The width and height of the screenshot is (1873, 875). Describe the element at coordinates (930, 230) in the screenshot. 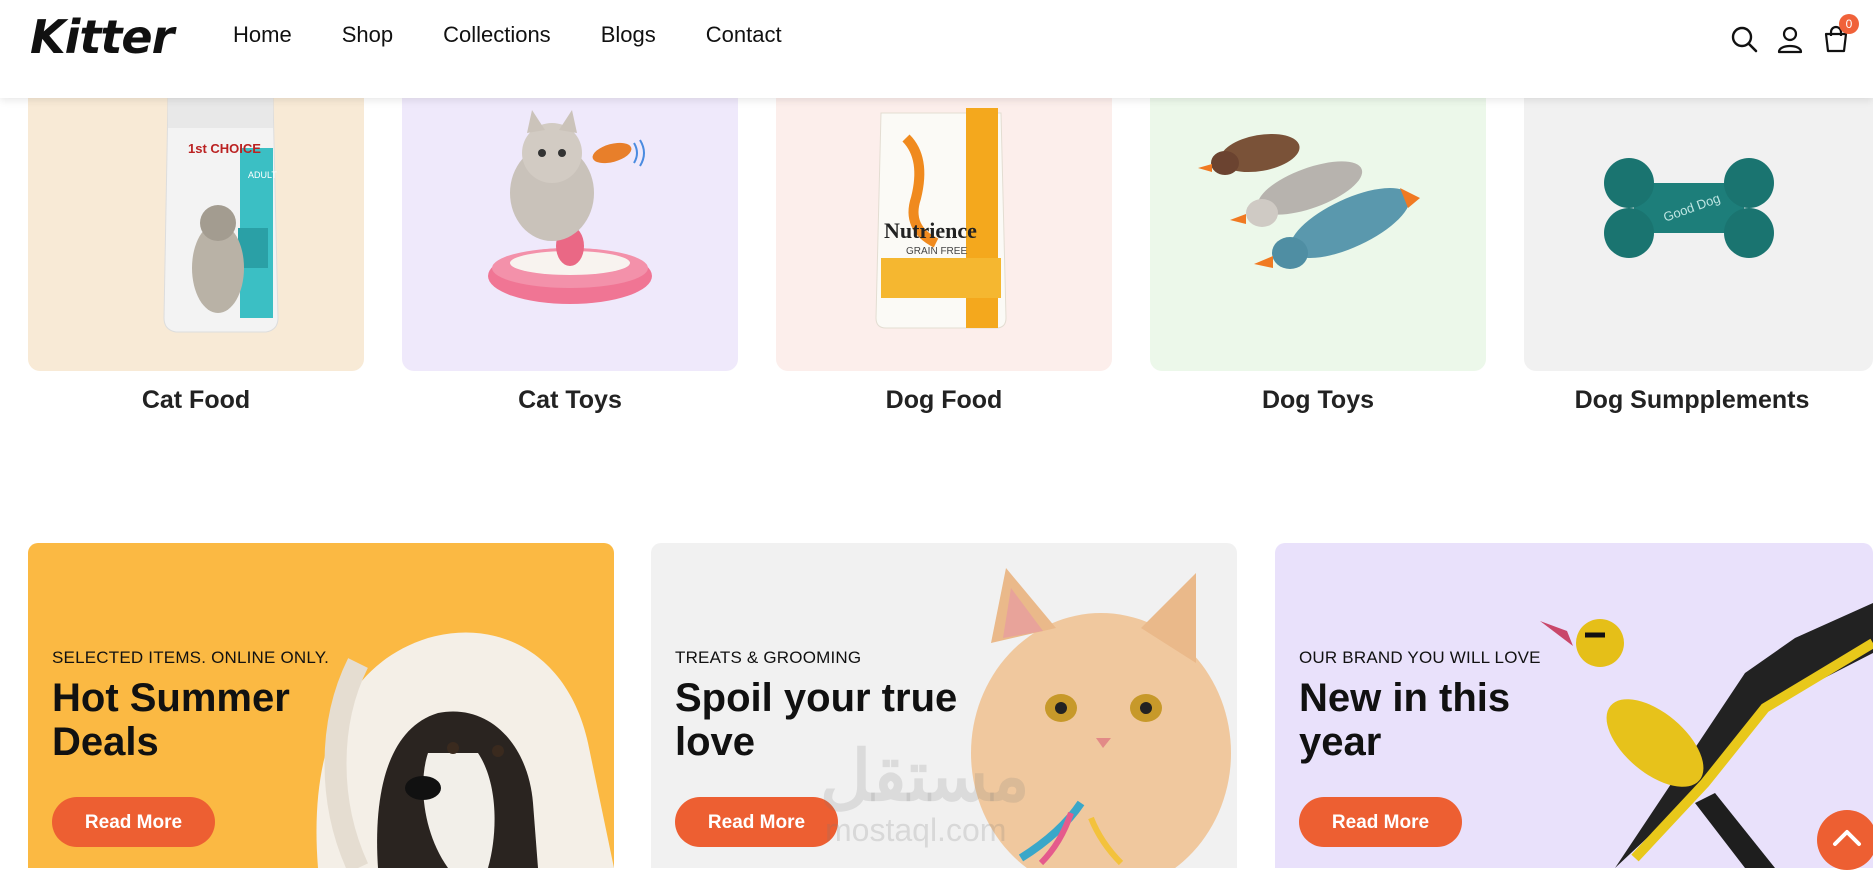

I see `dog-food-brand: Nutrience` at that location.